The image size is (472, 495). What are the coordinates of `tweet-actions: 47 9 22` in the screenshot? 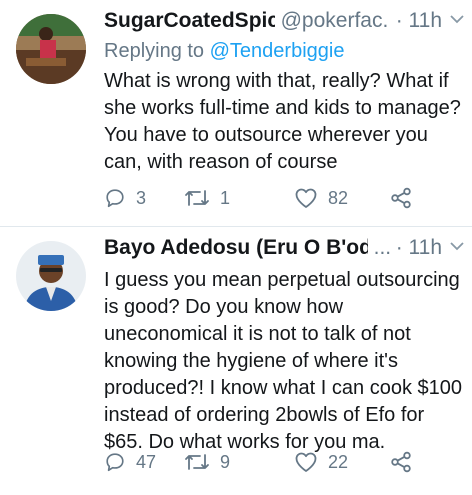 It's located at (258, 462).